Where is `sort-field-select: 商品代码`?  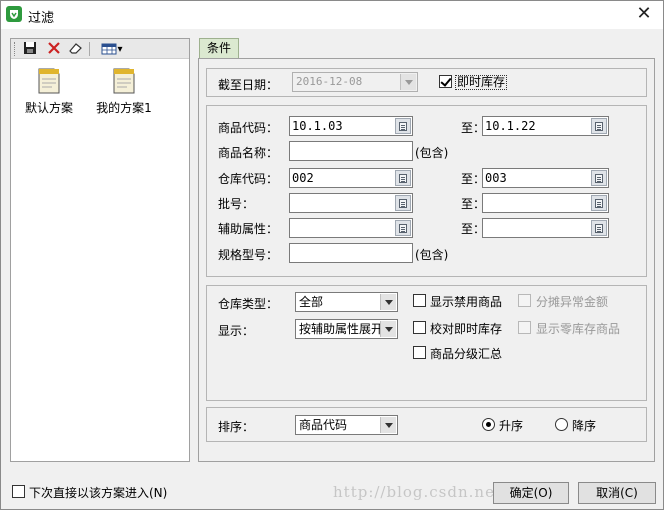
sort-field-select: 商品代码 is located at coordinates (346, 425).